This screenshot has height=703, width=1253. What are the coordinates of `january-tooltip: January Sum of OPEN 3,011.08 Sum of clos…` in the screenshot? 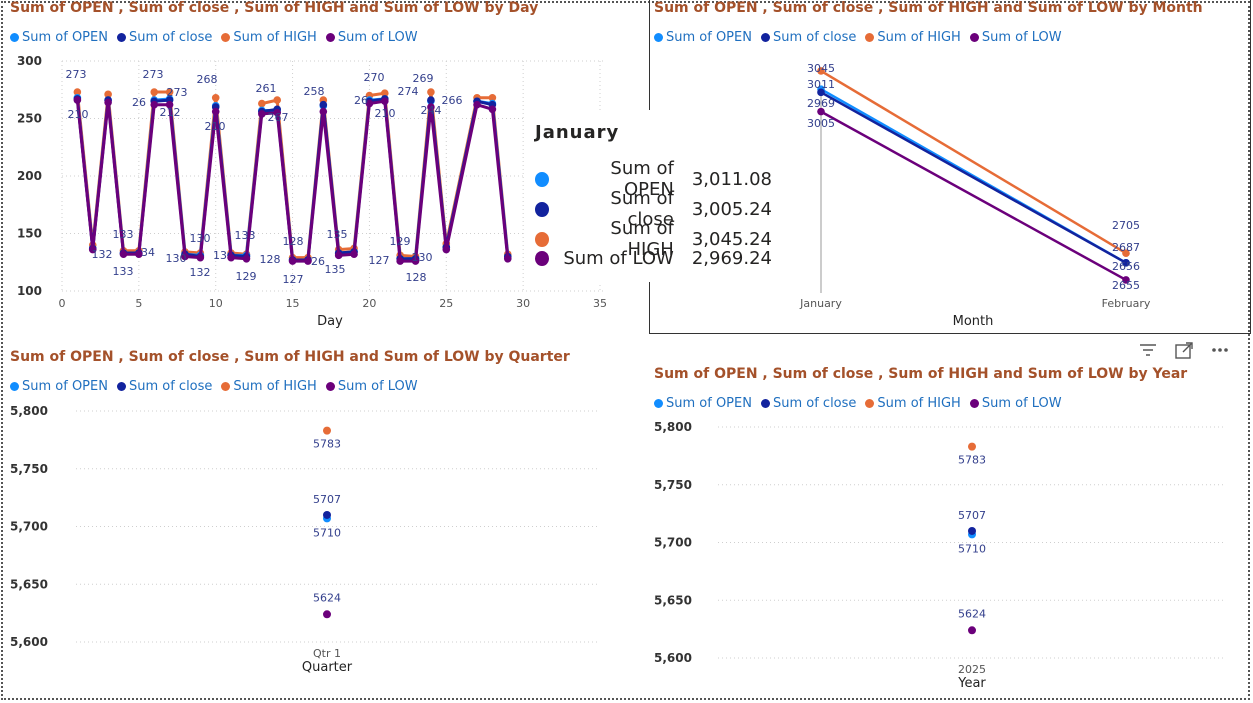 It's located at (648, 196).